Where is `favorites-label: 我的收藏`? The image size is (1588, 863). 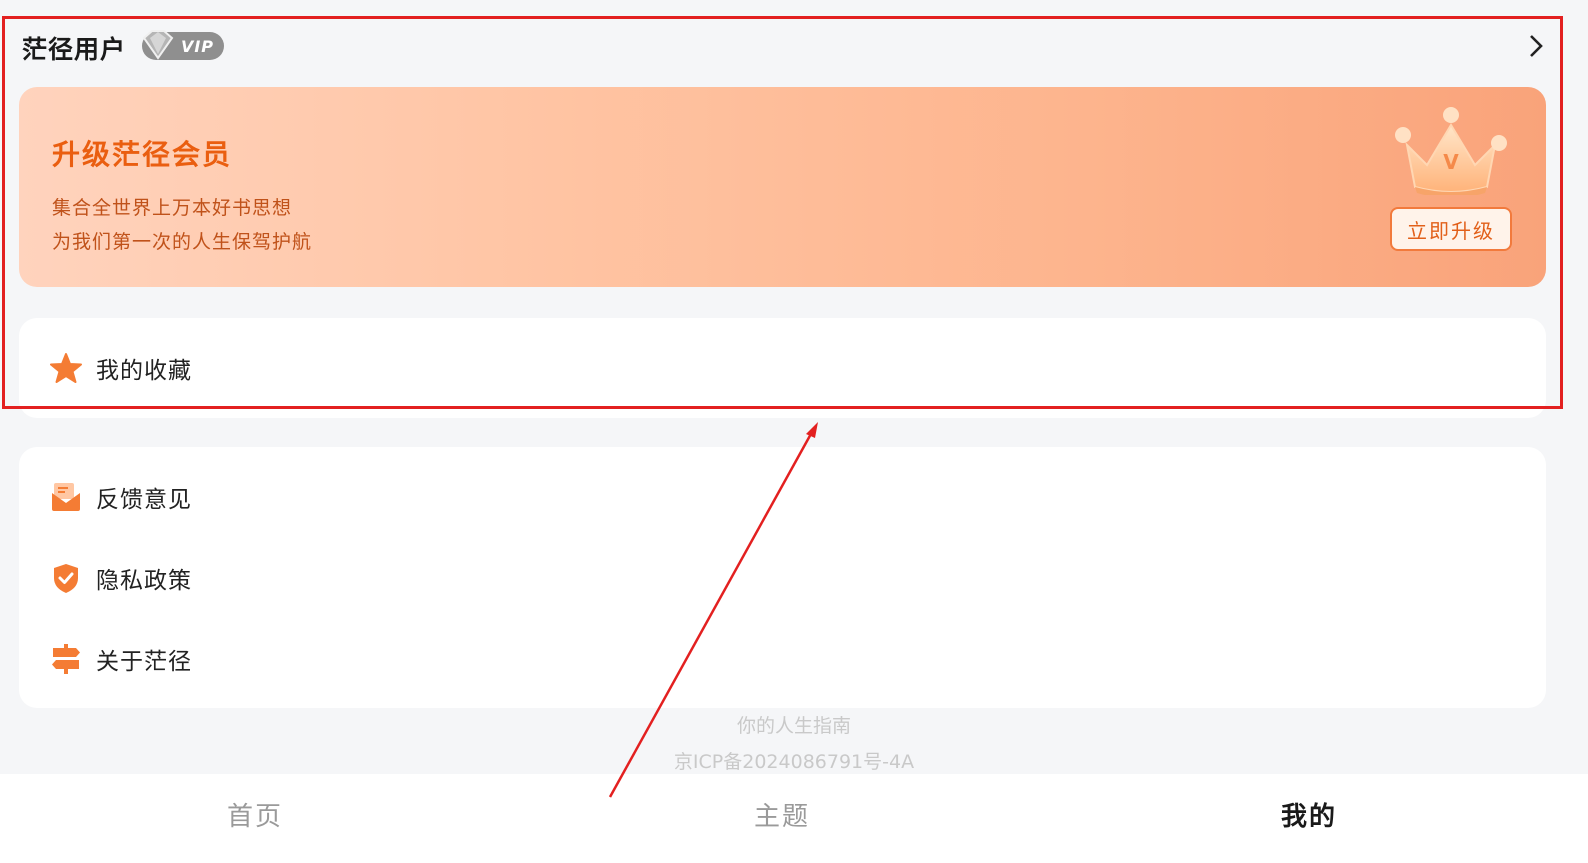
favorites-label: 我的收藏 is located at coordinates (144, 371).